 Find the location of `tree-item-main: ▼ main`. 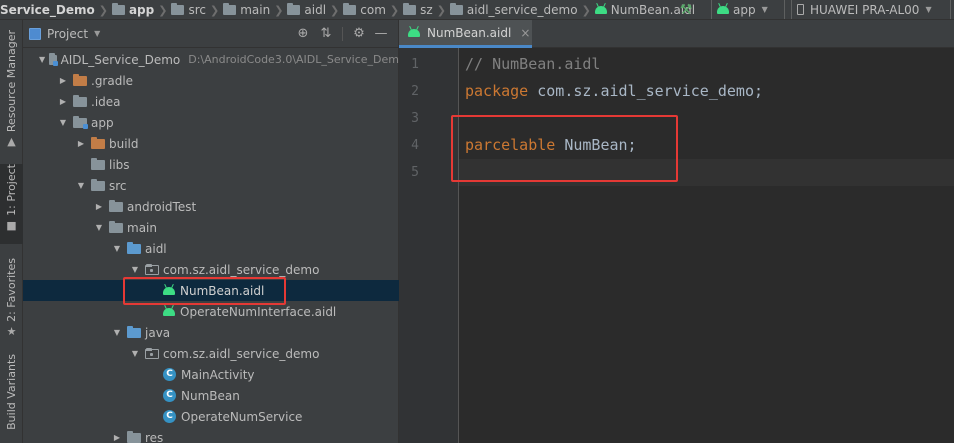

tree-item-main: ▼ main is located at coordinates (211, 227).